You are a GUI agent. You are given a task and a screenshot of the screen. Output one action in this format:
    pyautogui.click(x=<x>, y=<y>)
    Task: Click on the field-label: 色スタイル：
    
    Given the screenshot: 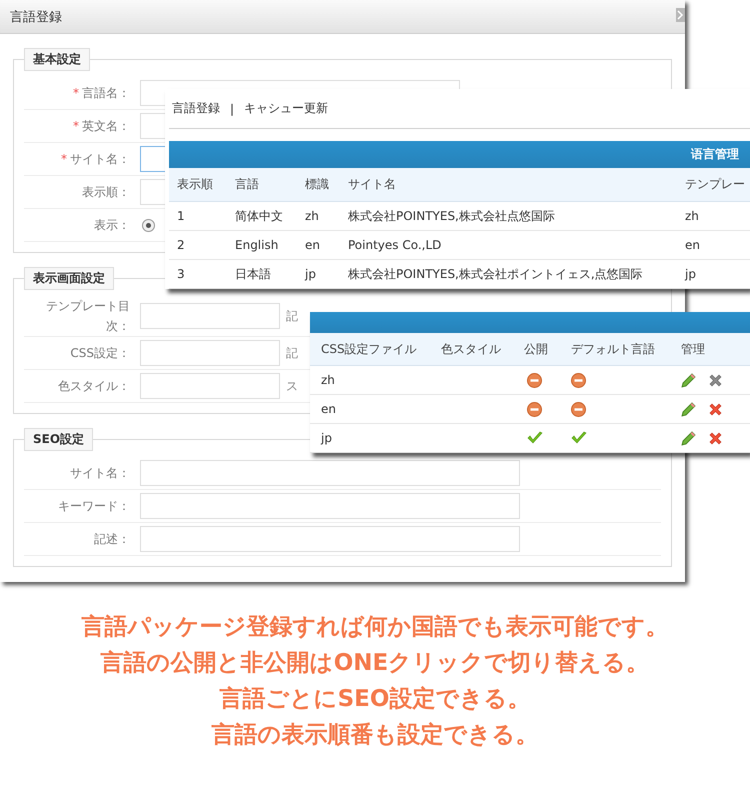 What is the action you would take?
    pyautogui.click(x=94, y=386)
    